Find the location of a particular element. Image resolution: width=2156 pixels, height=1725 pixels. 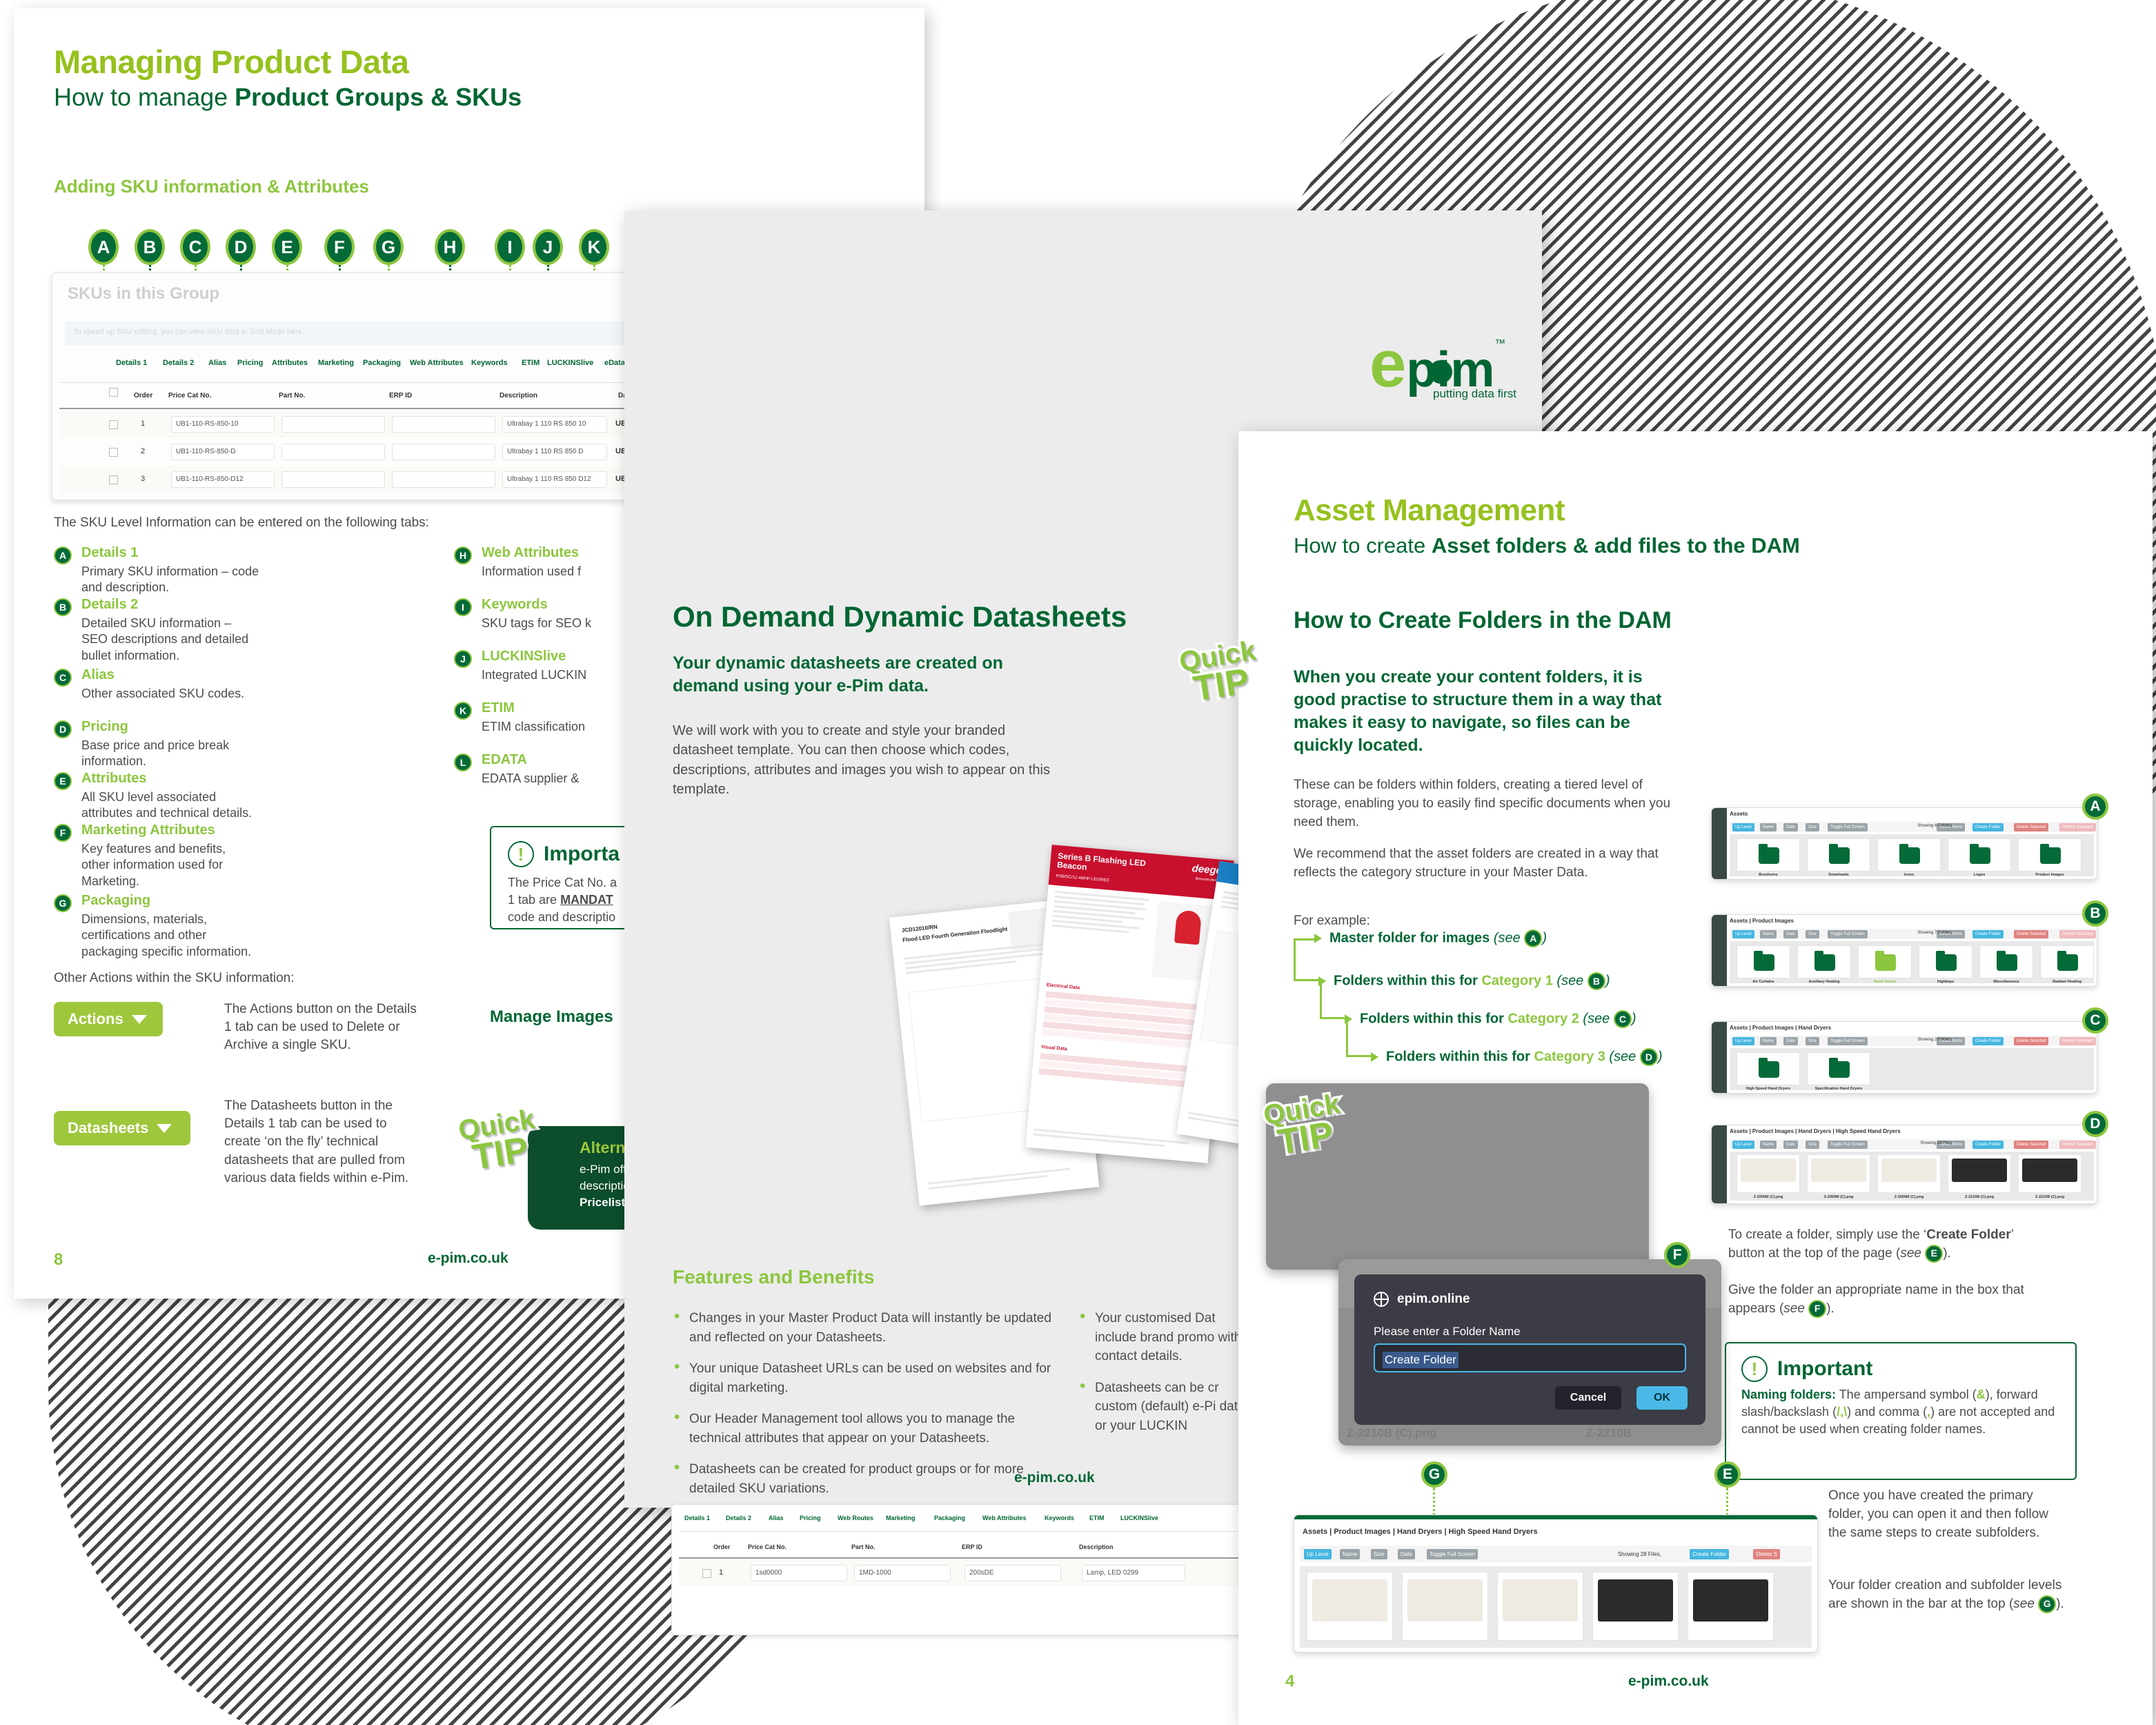

grid-tab-etim: ETIM is located at coordinates (531, 363).